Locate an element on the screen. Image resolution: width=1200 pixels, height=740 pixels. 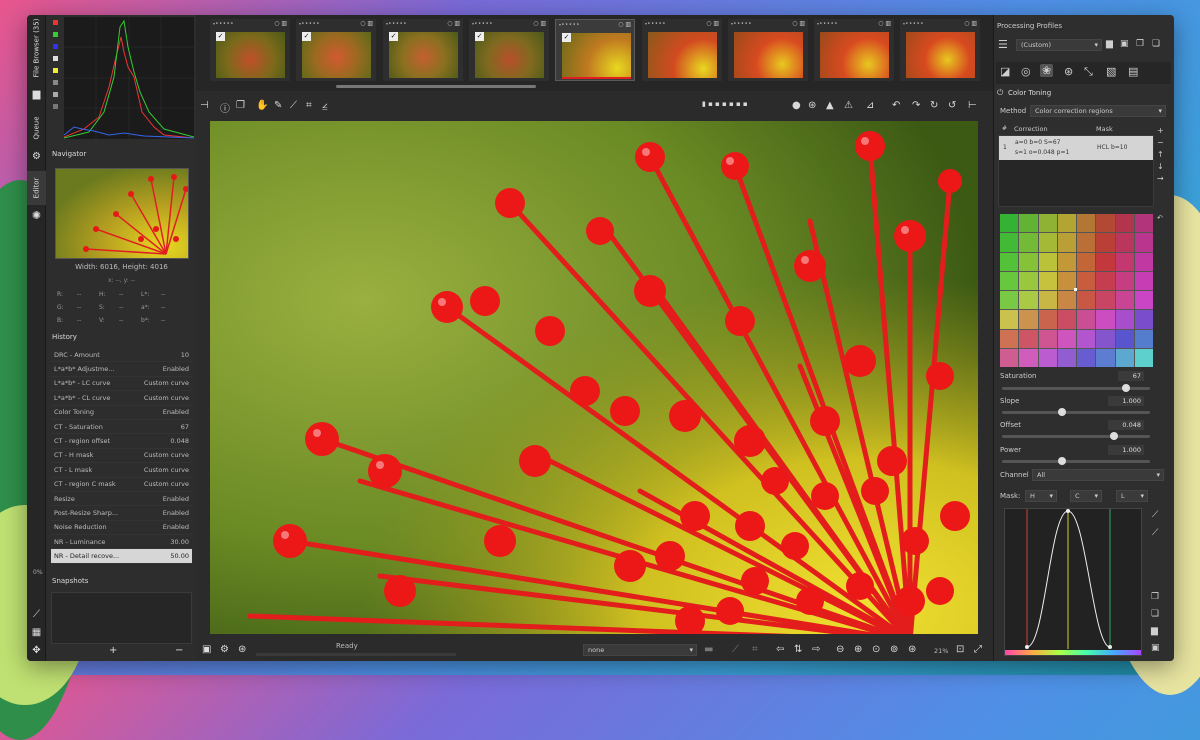
external-editor-icon: ⊛ is located at coordinates (242, 649).